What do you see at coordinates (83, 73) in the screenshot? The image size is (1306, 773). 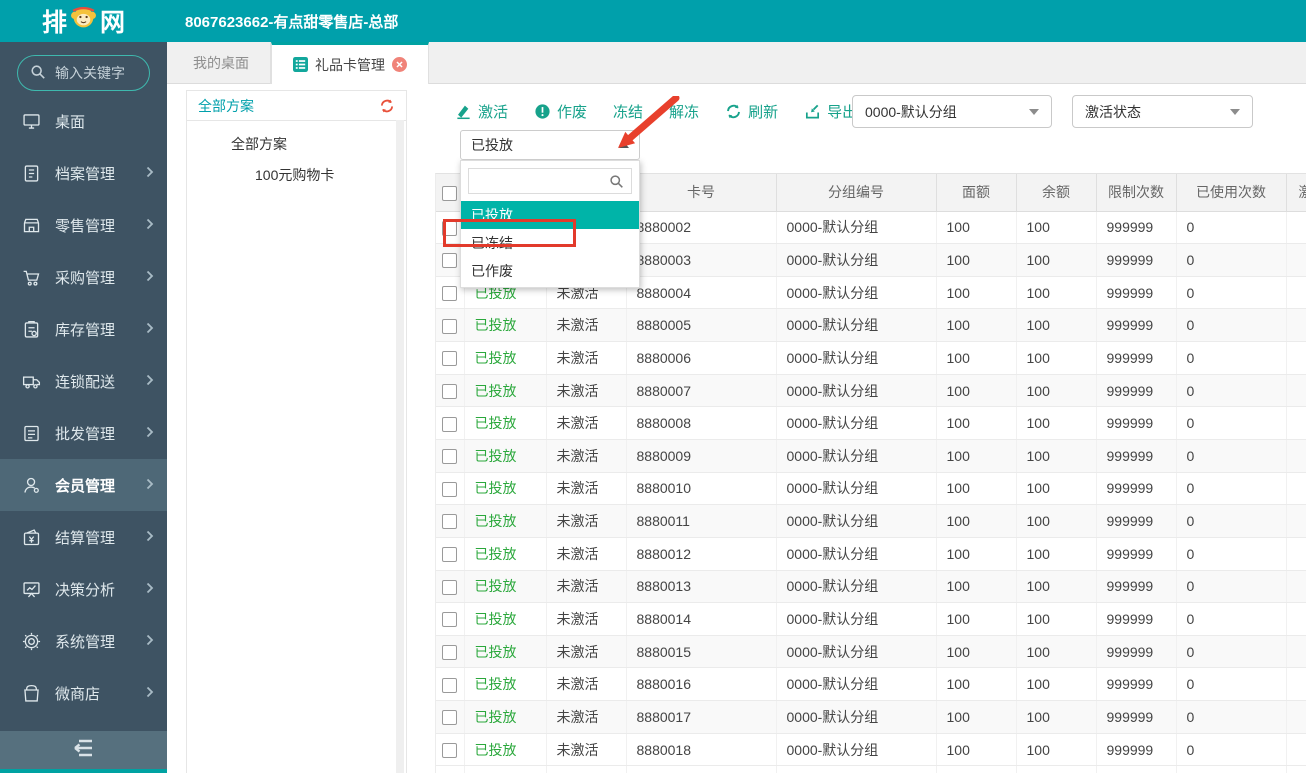 I see `sidebar-search-input: 输入关键字` at bounding box center [83, 73].